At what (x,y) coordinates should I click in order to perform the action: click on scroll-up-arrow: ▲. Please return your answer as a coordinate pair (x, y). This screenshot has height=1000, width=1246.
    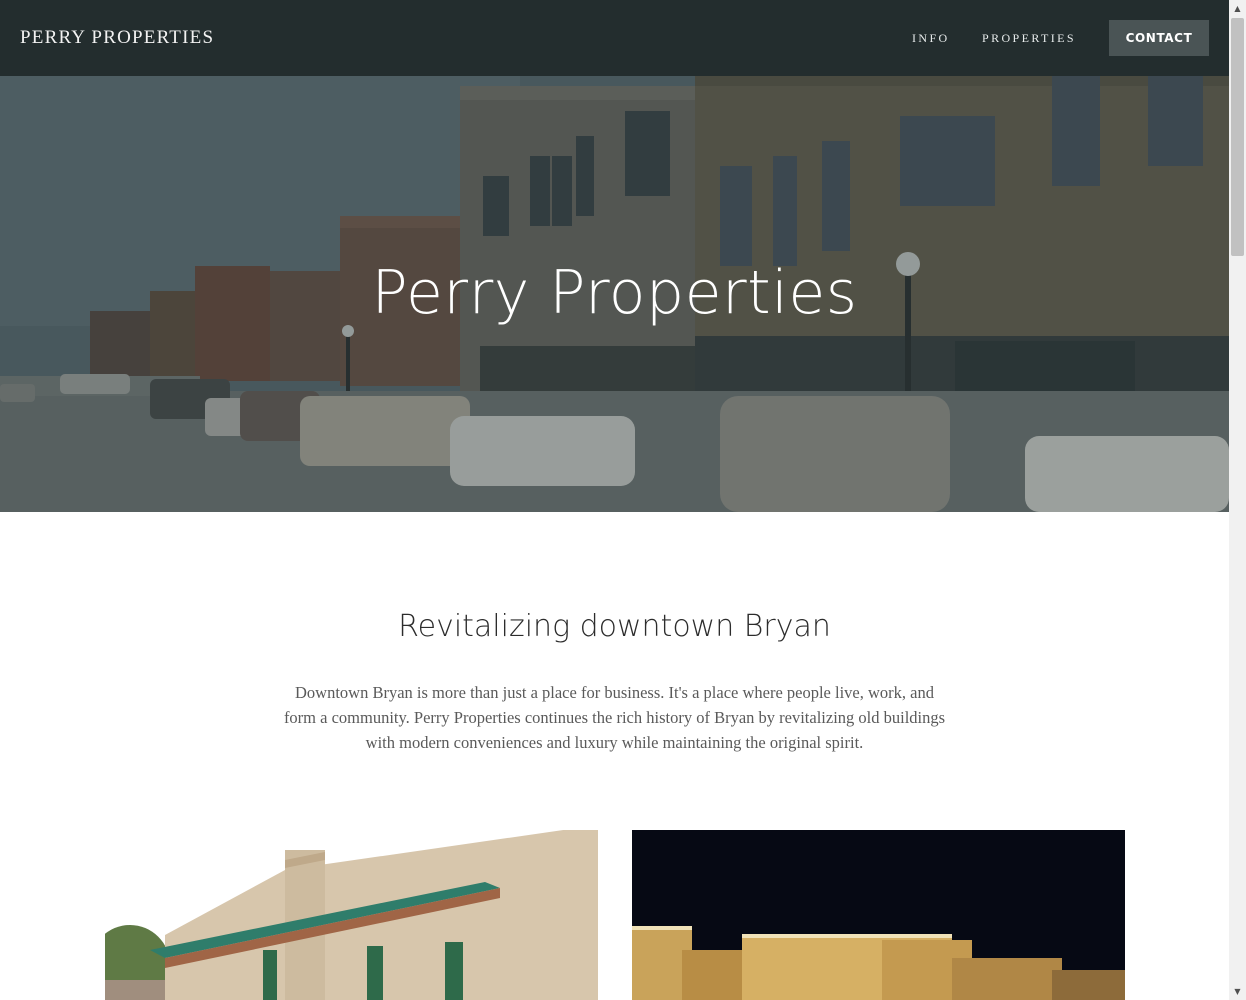
    Looking at the image, I should click on (1237, 8).